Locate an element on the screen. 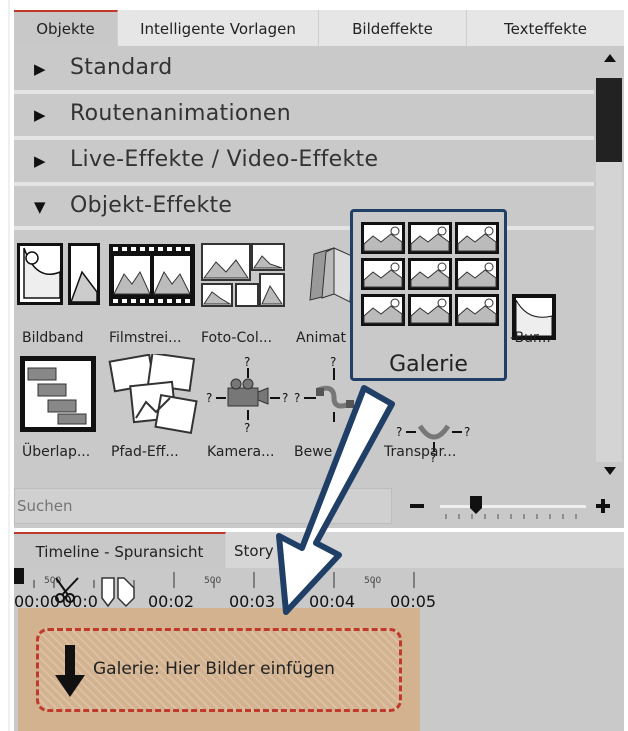  category-label: Routenanimationen is located at coordinates (180, 113).